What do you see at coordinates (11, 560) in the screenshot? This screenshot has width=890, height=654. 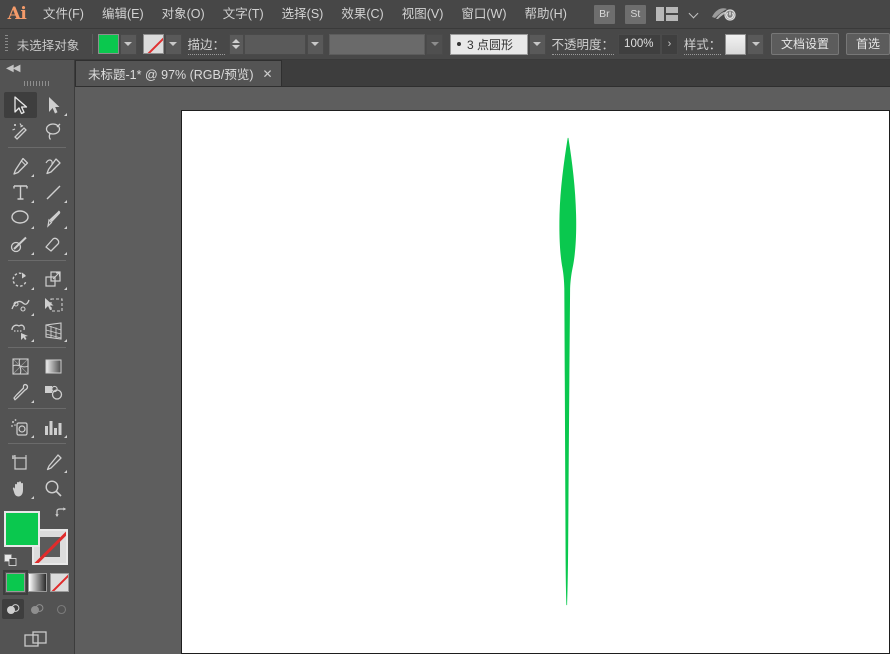 I see `default-fill-stroke-icon` at bounding box center [11, 560].